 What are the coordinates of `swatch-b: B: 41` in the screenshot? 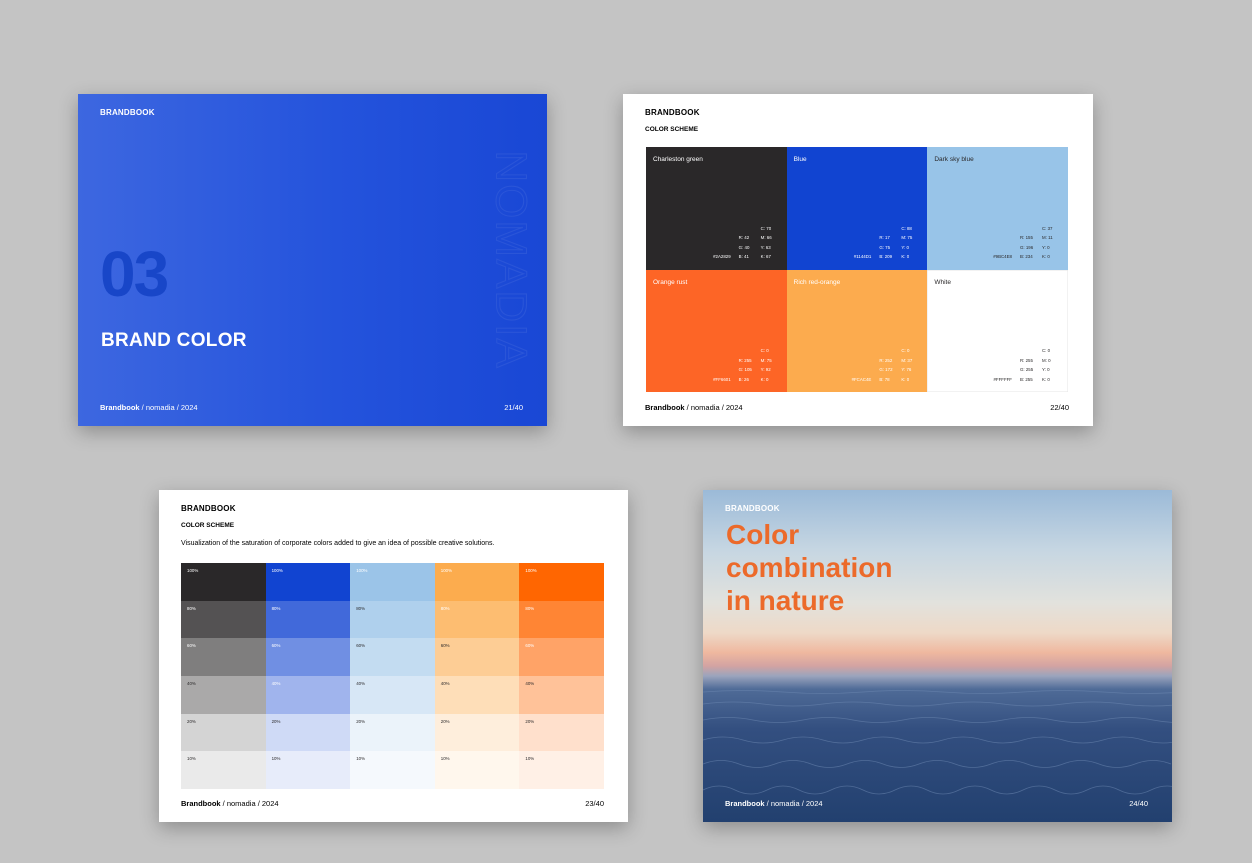 It's located at (743, 256).